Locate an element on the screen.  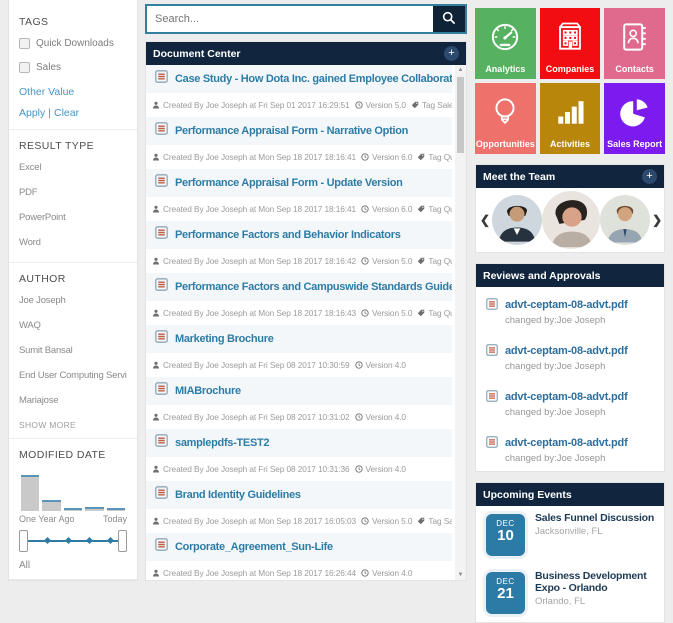
slider-handle-left is located at coordinates (23, 541).